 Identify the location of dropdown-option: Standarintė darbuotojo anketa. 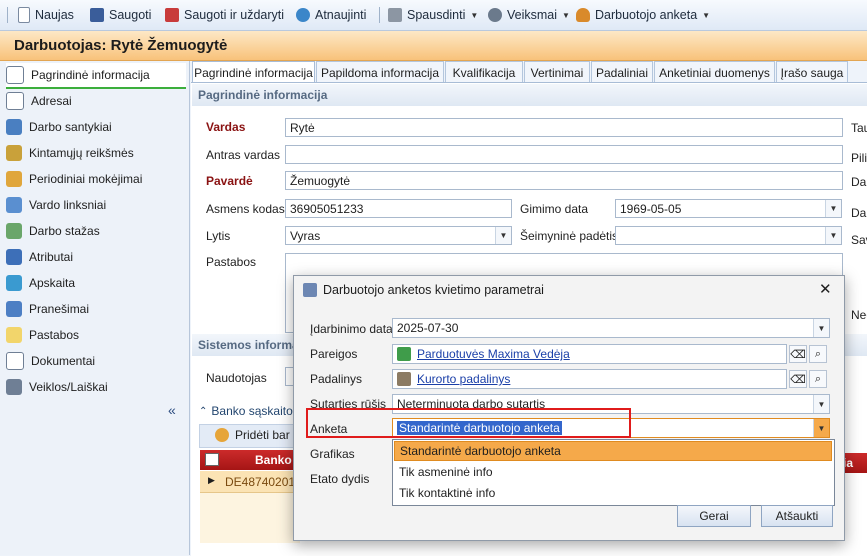
(613, 451).